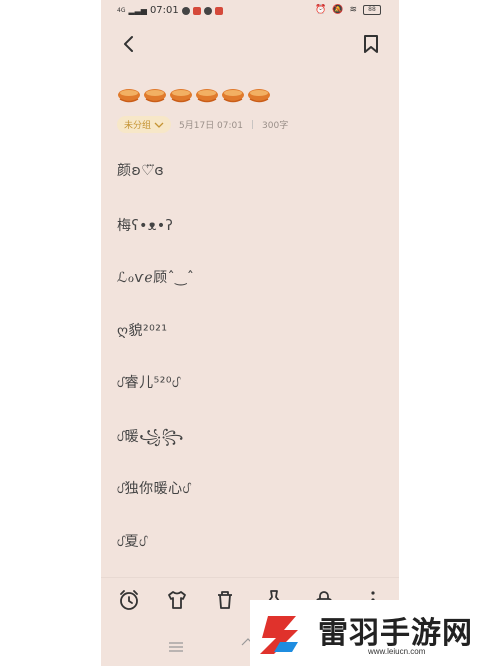 The height and width of the screenshot is (666, 500). What do you see at coordinates (137, 10) in the screenshot?
I see `signal-icon: ▂▃▅` at bounding box center [137, 10].